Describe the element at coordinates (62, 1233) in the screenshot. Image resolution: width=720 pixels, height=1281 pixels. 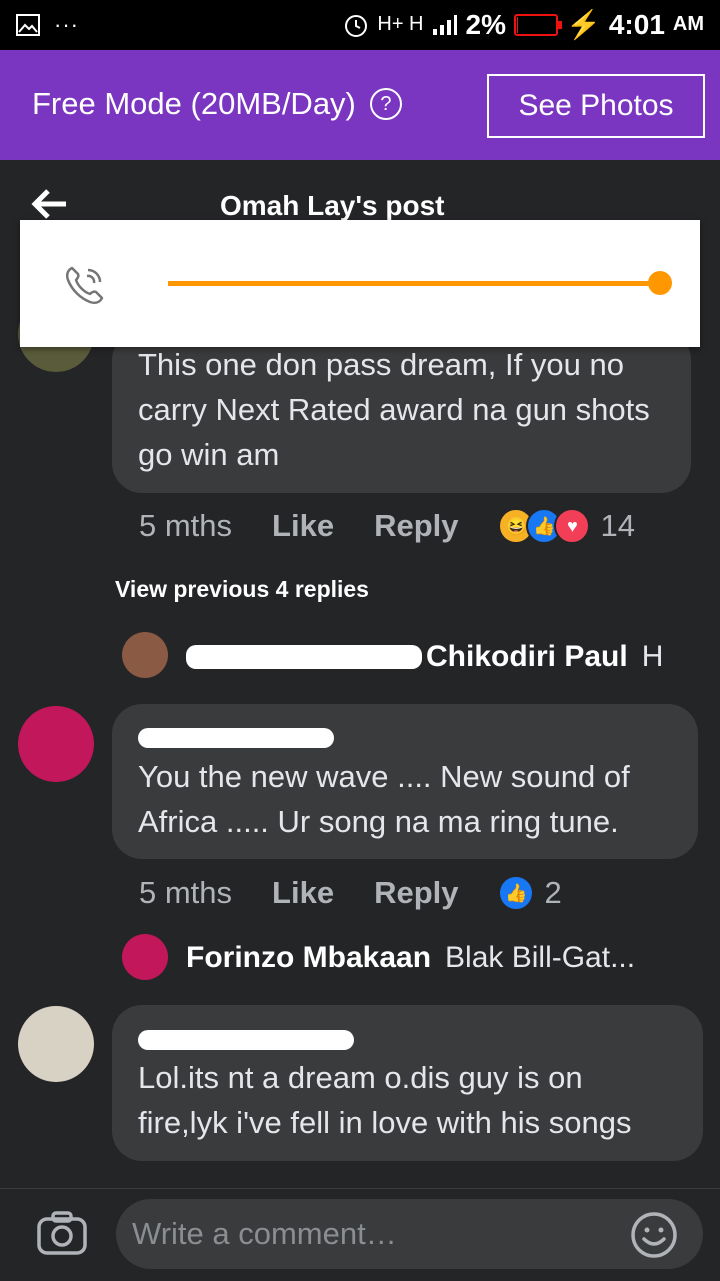
I see `camera-icon` at that location.